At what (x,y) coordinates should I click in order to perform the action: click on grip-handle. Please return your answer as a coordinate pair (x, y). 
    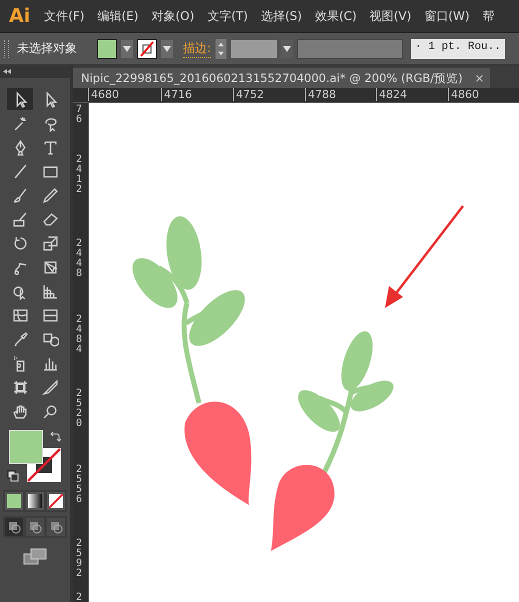
    Looking at the image, I should click on (6, 49).